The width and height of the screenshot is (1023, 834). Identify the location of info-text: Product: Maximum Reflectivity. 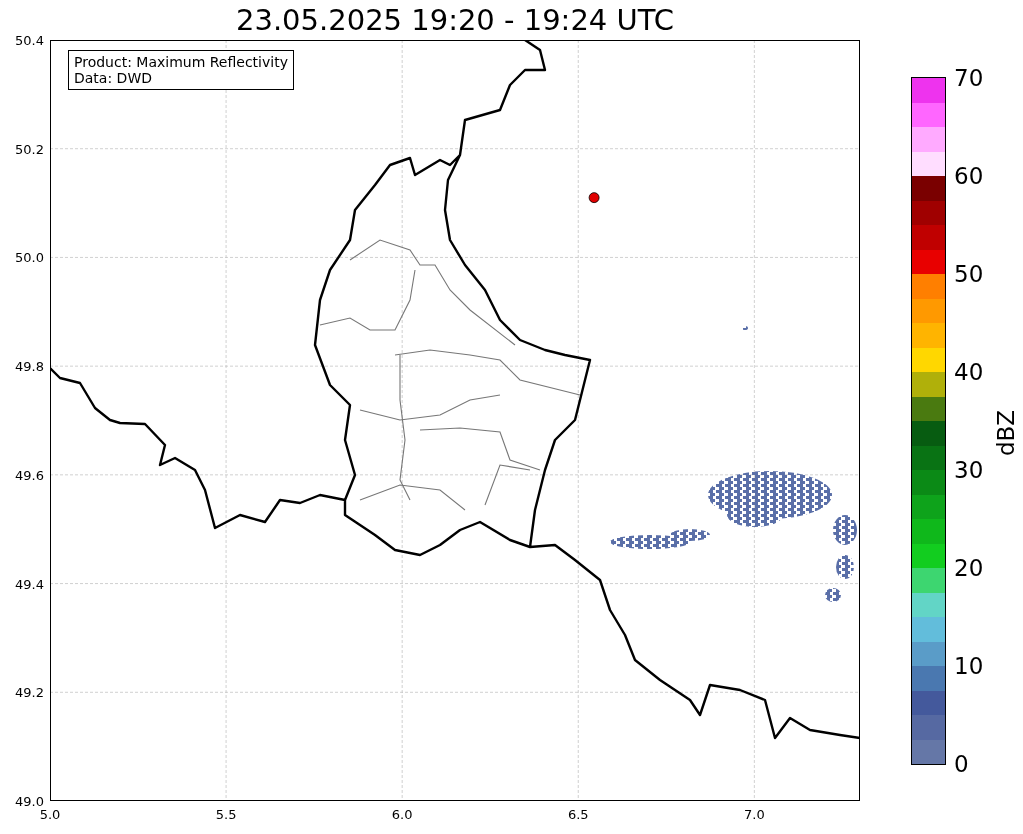
(181, 62).